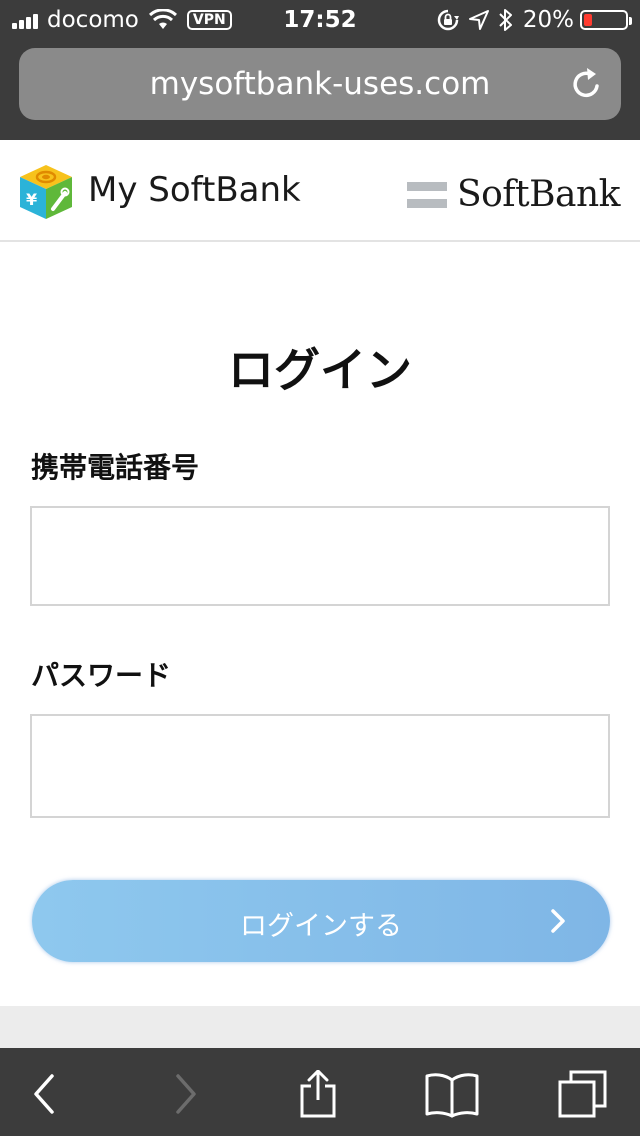  I want to click on bluetooth-icon, so click(505, 20).